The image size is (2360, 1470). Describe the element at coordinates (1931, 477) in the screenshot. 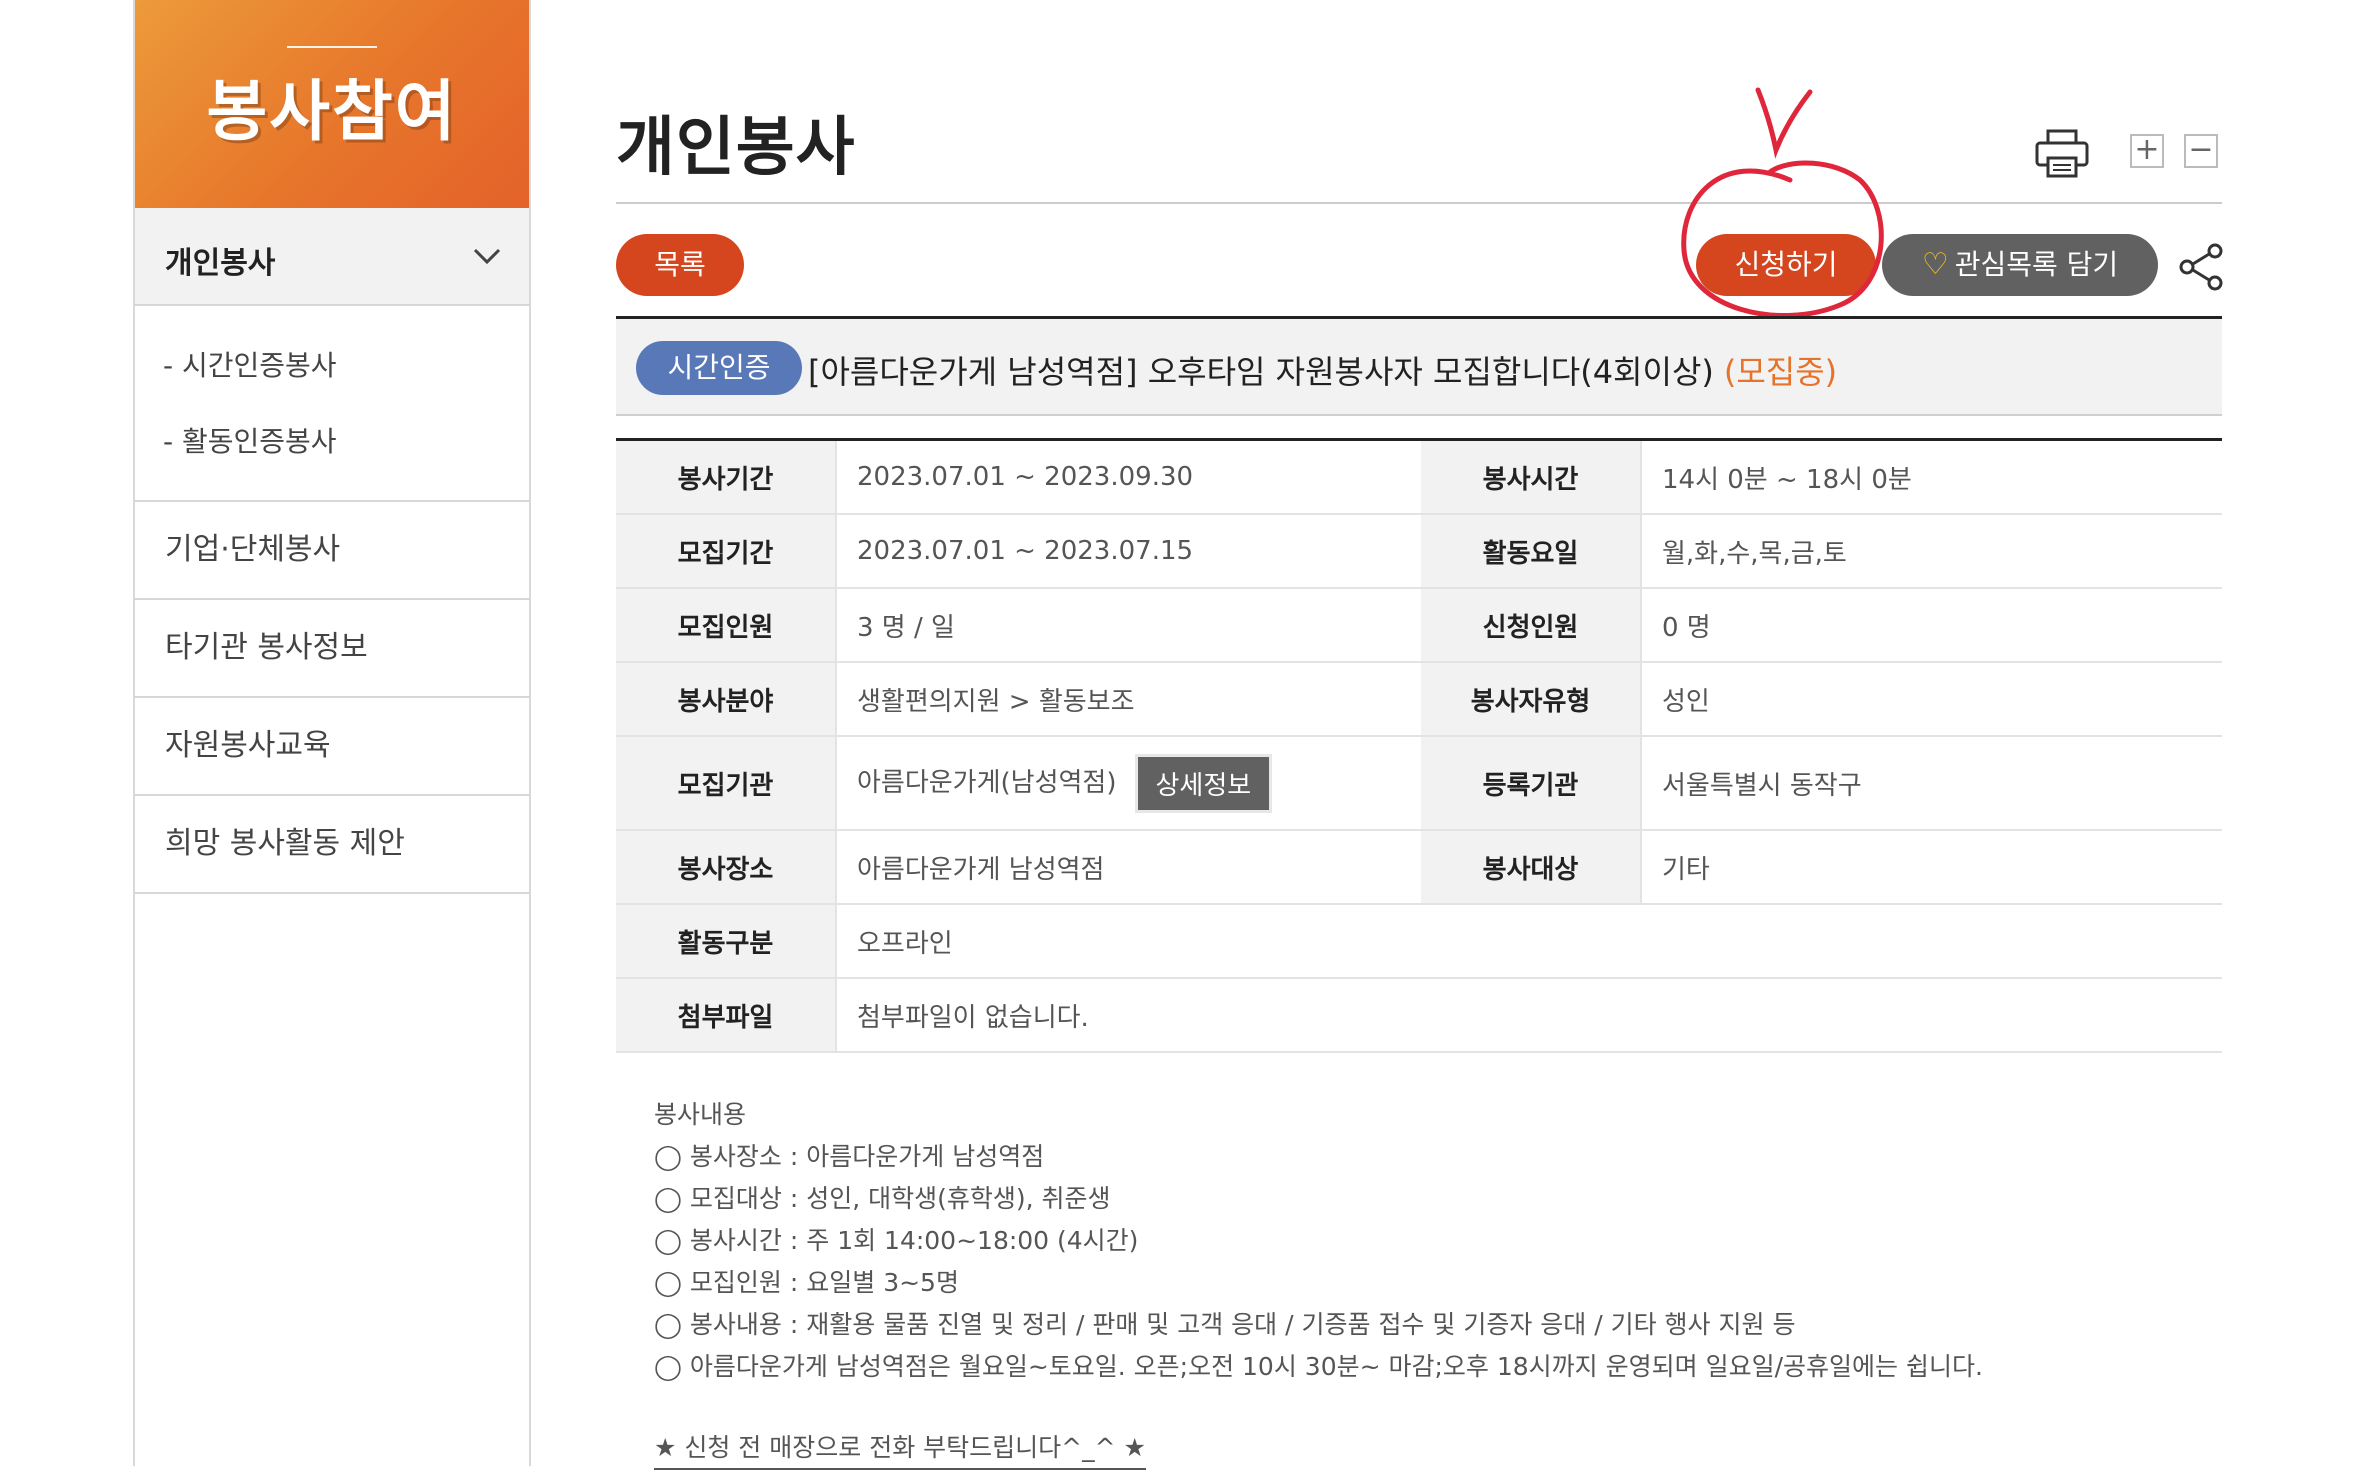

I see `row-value: 14시 0분 ~ 18시 0분` at that location.